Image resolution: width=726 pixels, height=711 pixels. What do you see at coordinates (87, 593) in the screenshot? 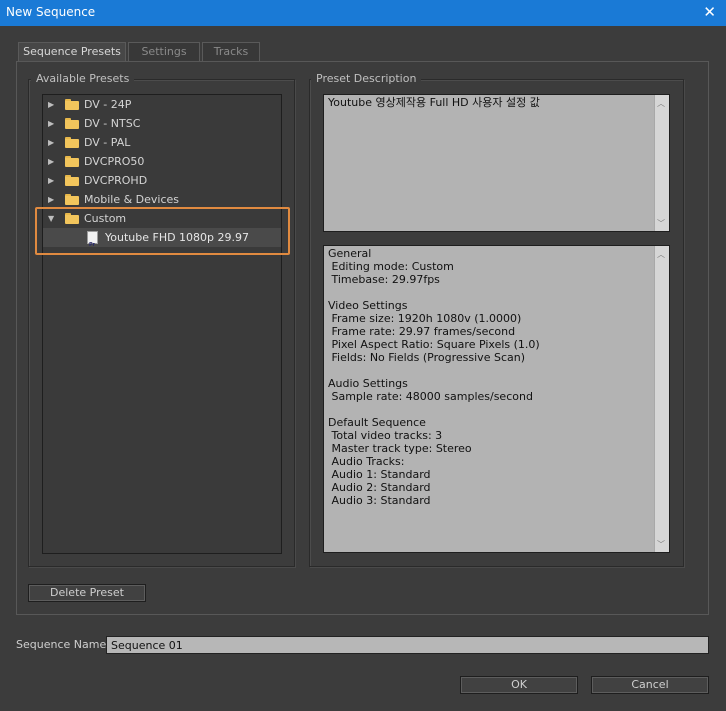
I see `delete-preset-button: Delete Preset` at bounding box center [87, 593].